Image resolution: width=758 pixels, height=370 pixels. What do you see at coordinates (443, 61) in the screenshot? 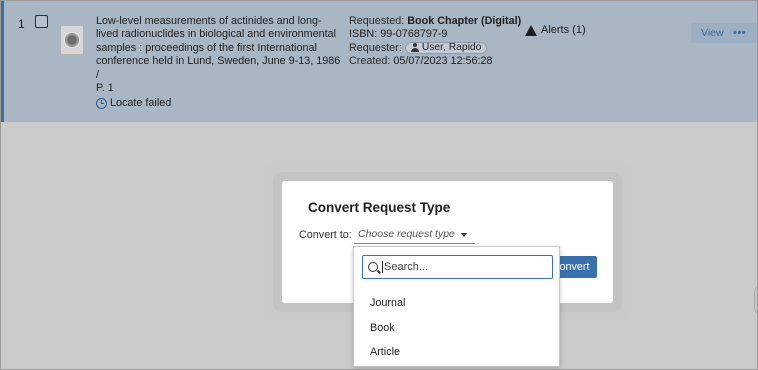
I see `created-value: 05/07/2023 12:56:28` at bounding box center [443, 61].